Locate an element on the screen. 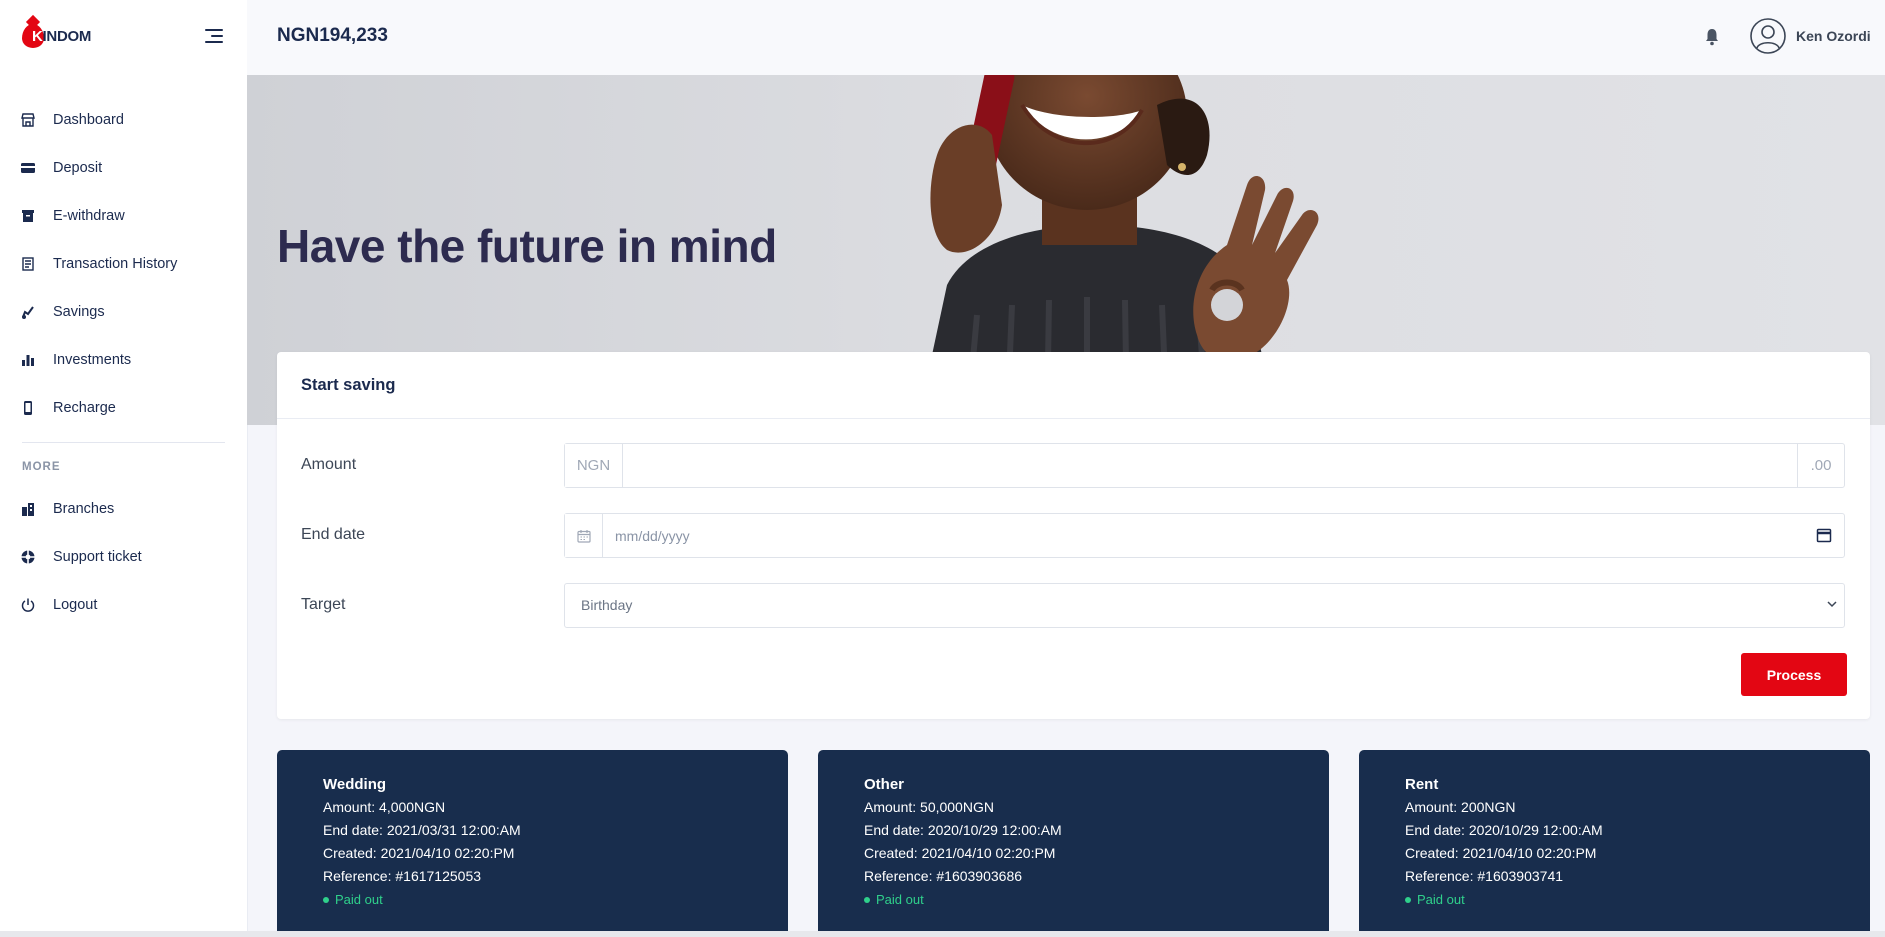  menu-toggle-icon is located at coordinates (213, 36).